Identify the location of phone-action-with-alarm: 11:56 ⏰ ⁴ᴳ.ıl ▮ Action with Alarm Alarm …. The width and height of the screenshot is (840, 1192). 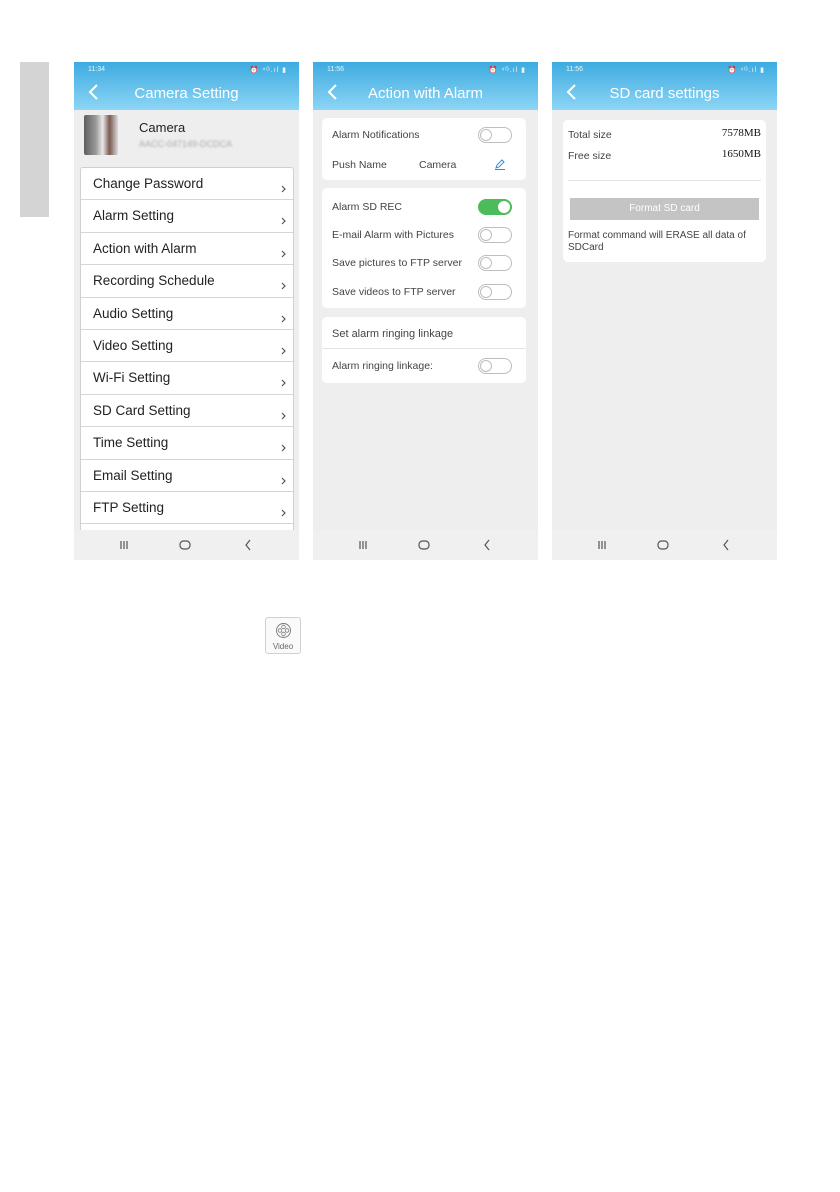
(425, 311).